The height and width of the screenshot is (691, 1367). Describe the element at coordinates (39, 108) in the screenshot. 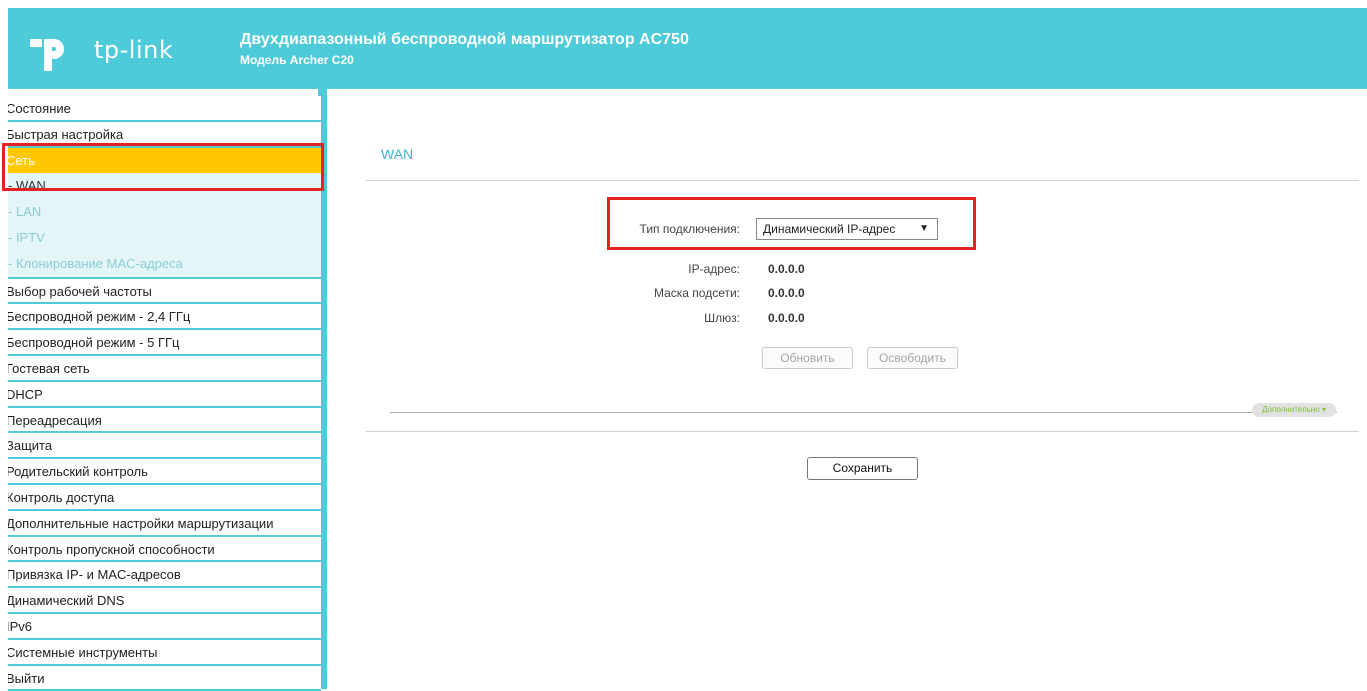

I see `sidebar-item-label: Состояние` at that location.